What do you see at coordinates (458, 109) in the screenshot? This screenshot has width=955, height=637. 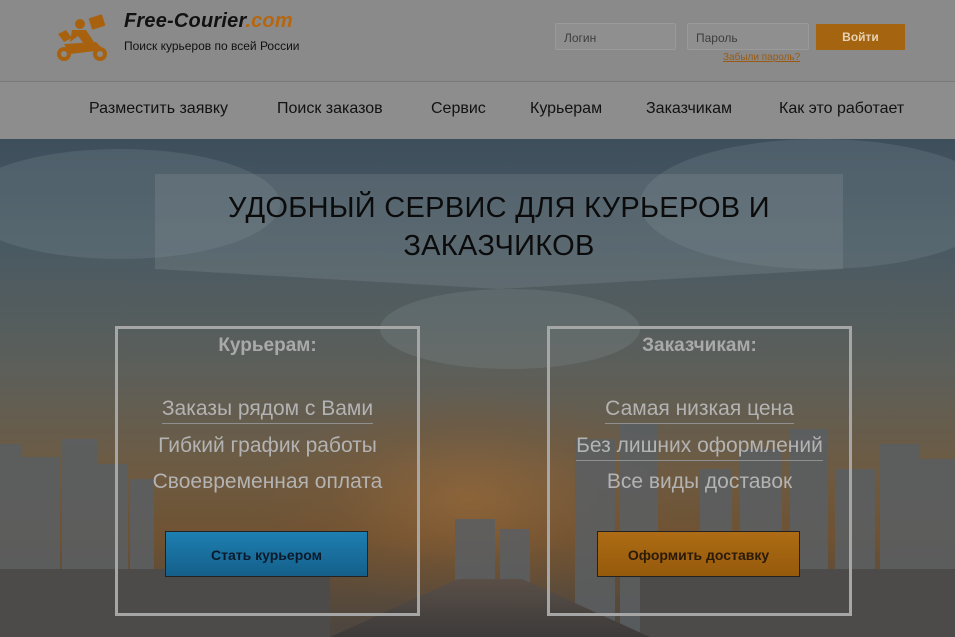 I see `nav-item-service: Сервис` at bounding box center [458, 109].